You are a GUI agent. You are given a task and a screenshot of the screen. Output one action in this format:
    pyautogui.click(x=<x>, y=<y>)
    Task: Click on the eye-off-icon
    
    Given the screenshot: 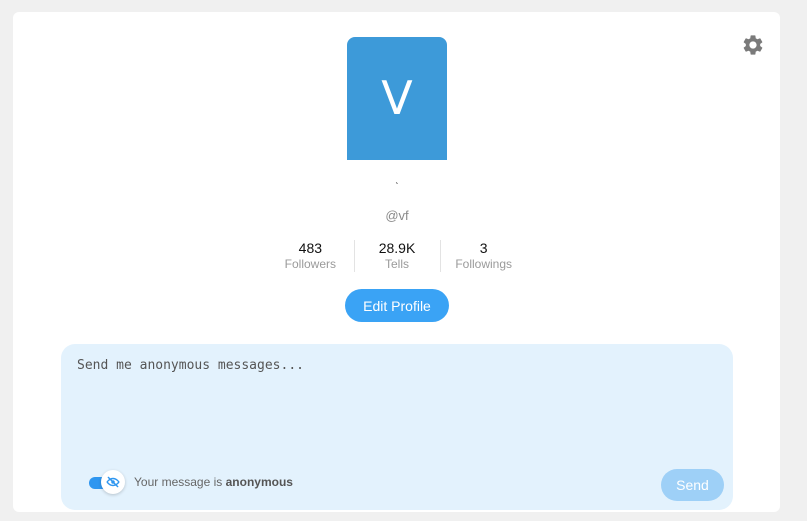 What is the action you would take?
    pyautogui.click(x=113, y=482)
    